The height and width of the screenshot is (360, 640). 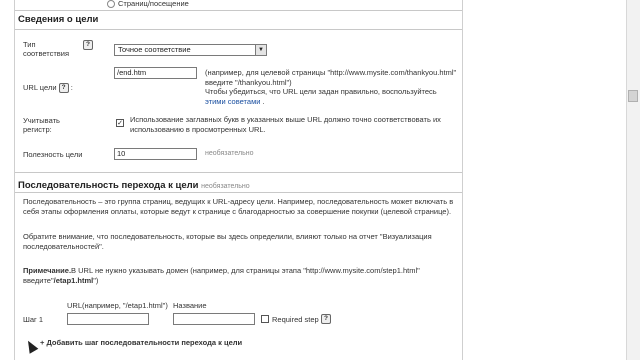 What do you see at coordinates (53, 154) in the screenshot?
I see `goal-value-label: Полезность цели` at bounding box center [53, 154].